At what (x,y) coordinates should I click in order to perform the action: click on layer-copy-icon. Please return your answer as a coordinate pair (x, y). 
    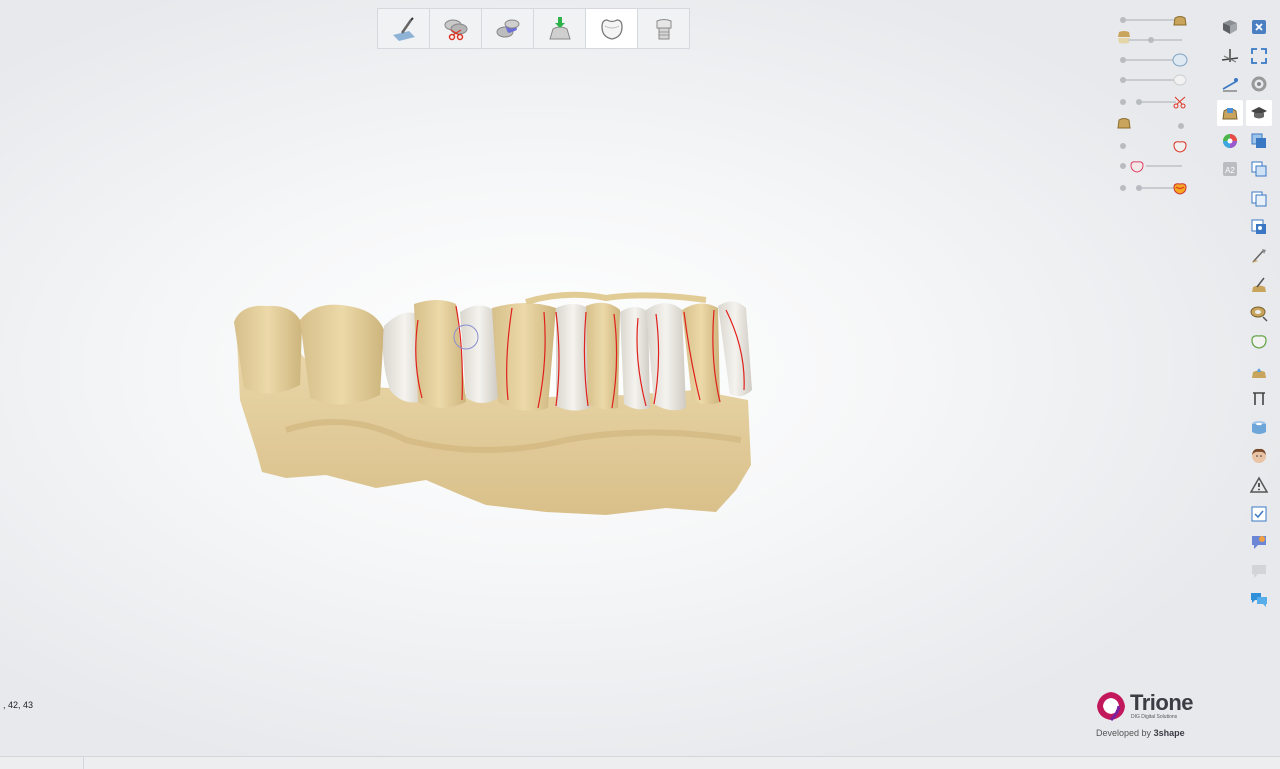
    Looking at the image, I should click on (1259, 169).